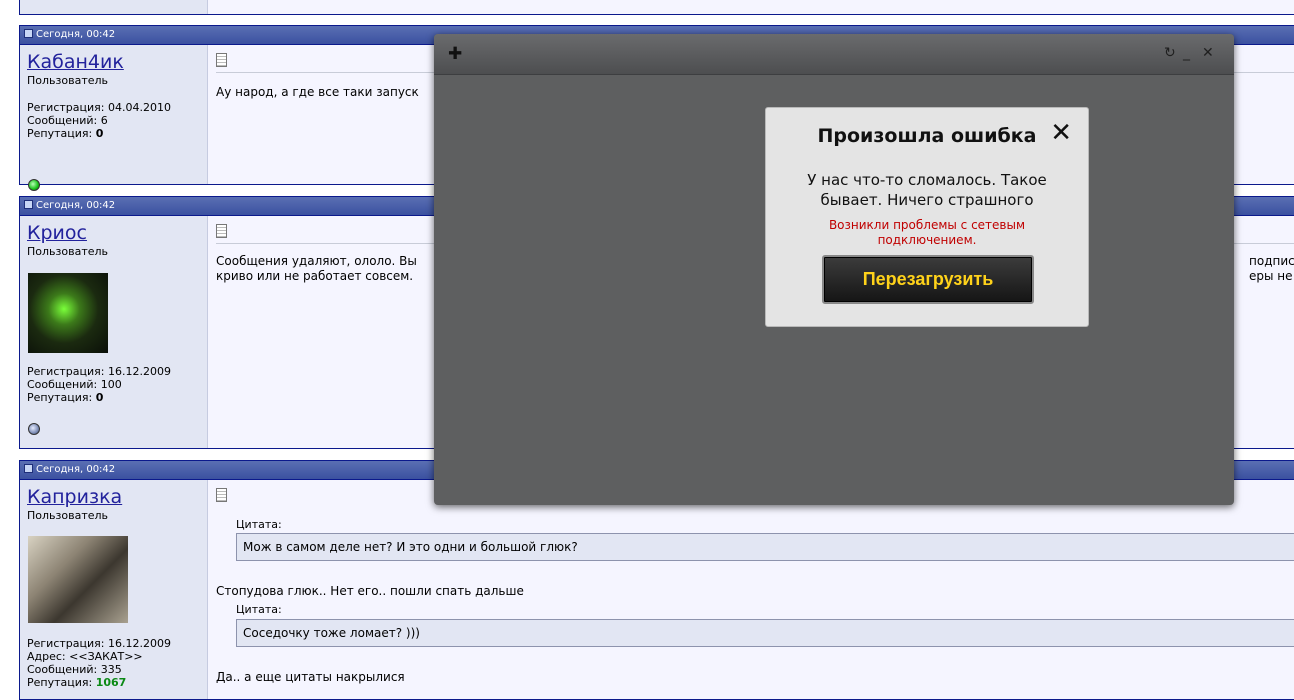 This screenshot has height=700, width=1294. What do you see at coordinates (1170, 53) in the screenshot?
I see `reload-icon: ↻` at bounding box center [1170, 53].